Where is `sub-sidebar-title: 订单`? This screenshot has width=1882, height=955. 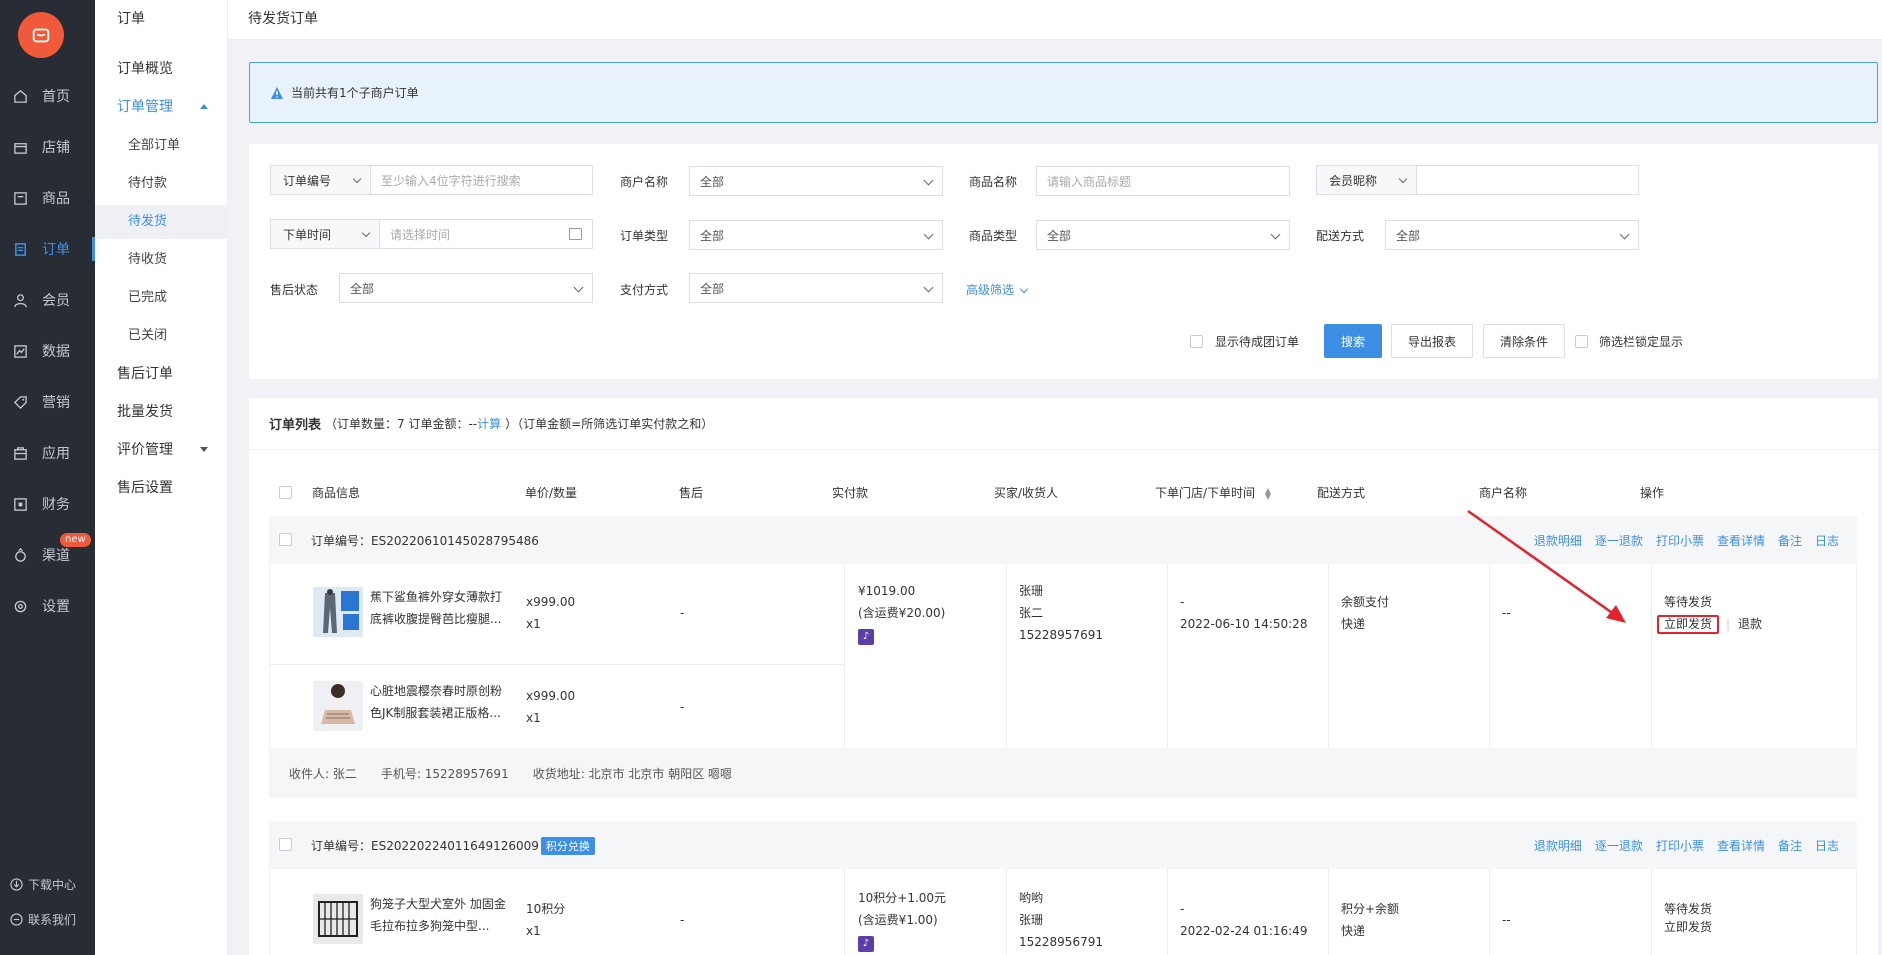
sub-sidebar-title: 订单 is located at coordinates (131, 19).